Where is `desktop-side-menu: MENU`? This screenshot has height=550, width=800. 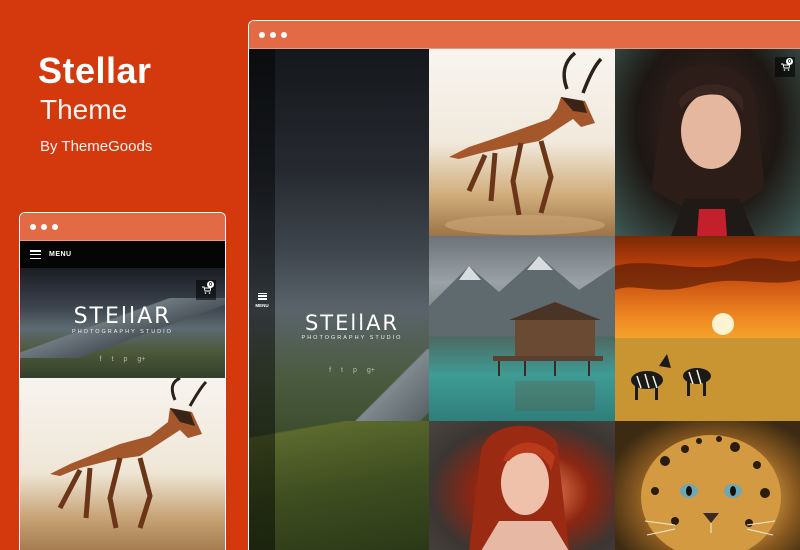
desktop-side-menu: MENU is located at coordinates (262, 299).